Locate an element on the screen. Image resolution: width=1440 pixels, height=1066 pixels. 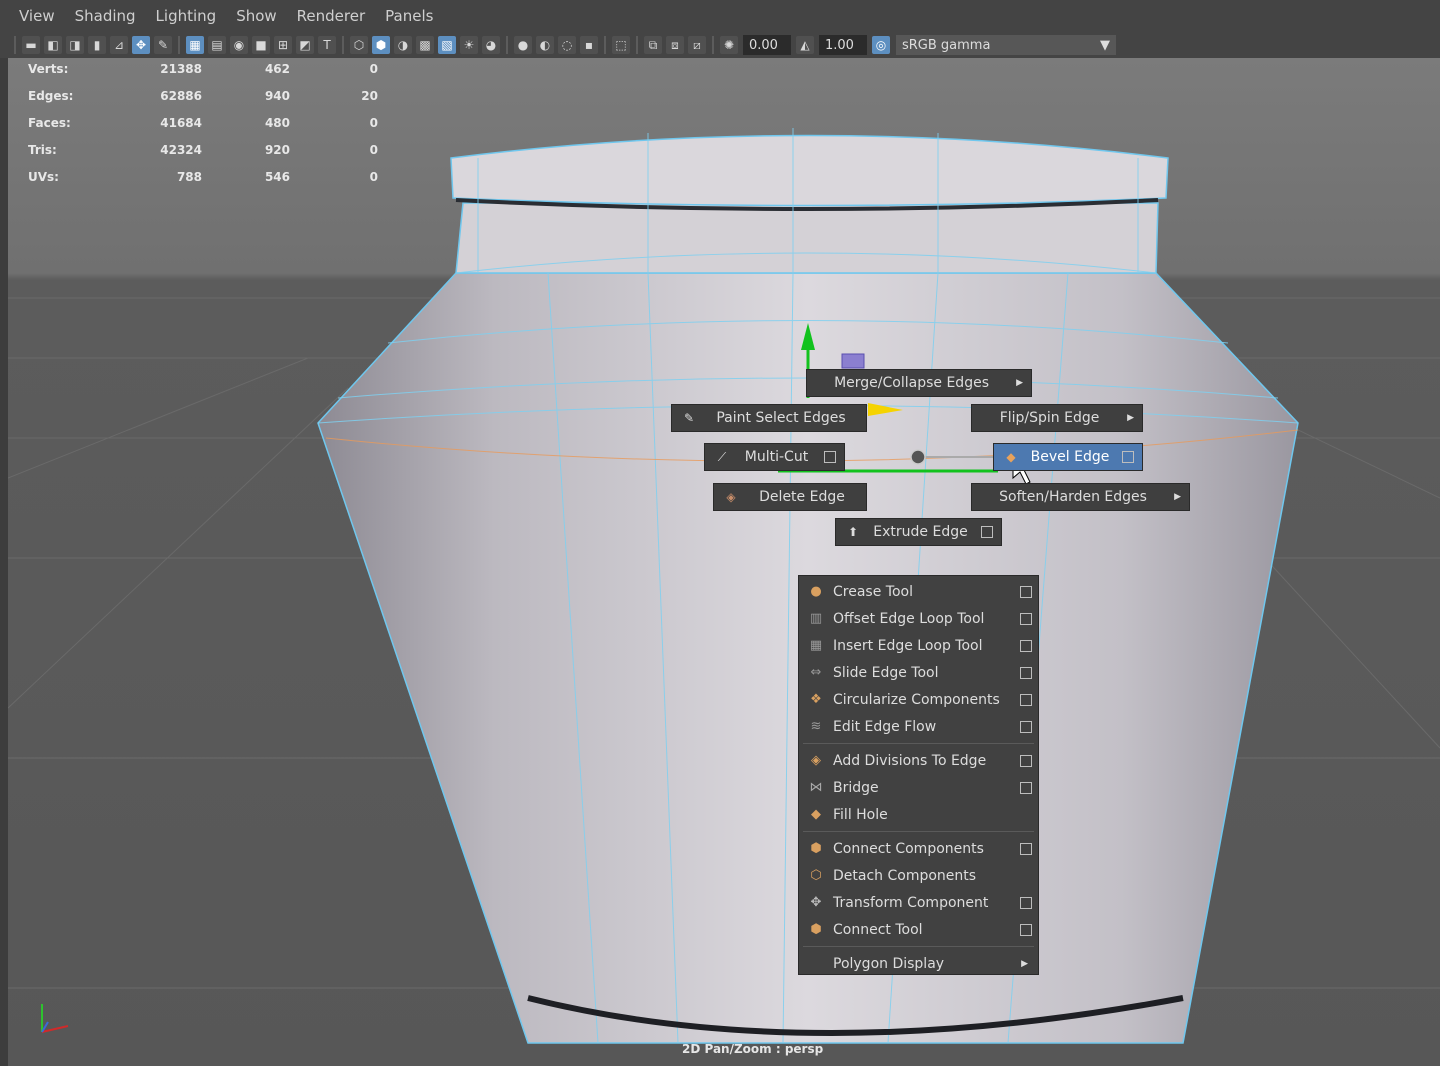
mm-label: Soften/Harden Edges is located at coordinates (1073, 497).